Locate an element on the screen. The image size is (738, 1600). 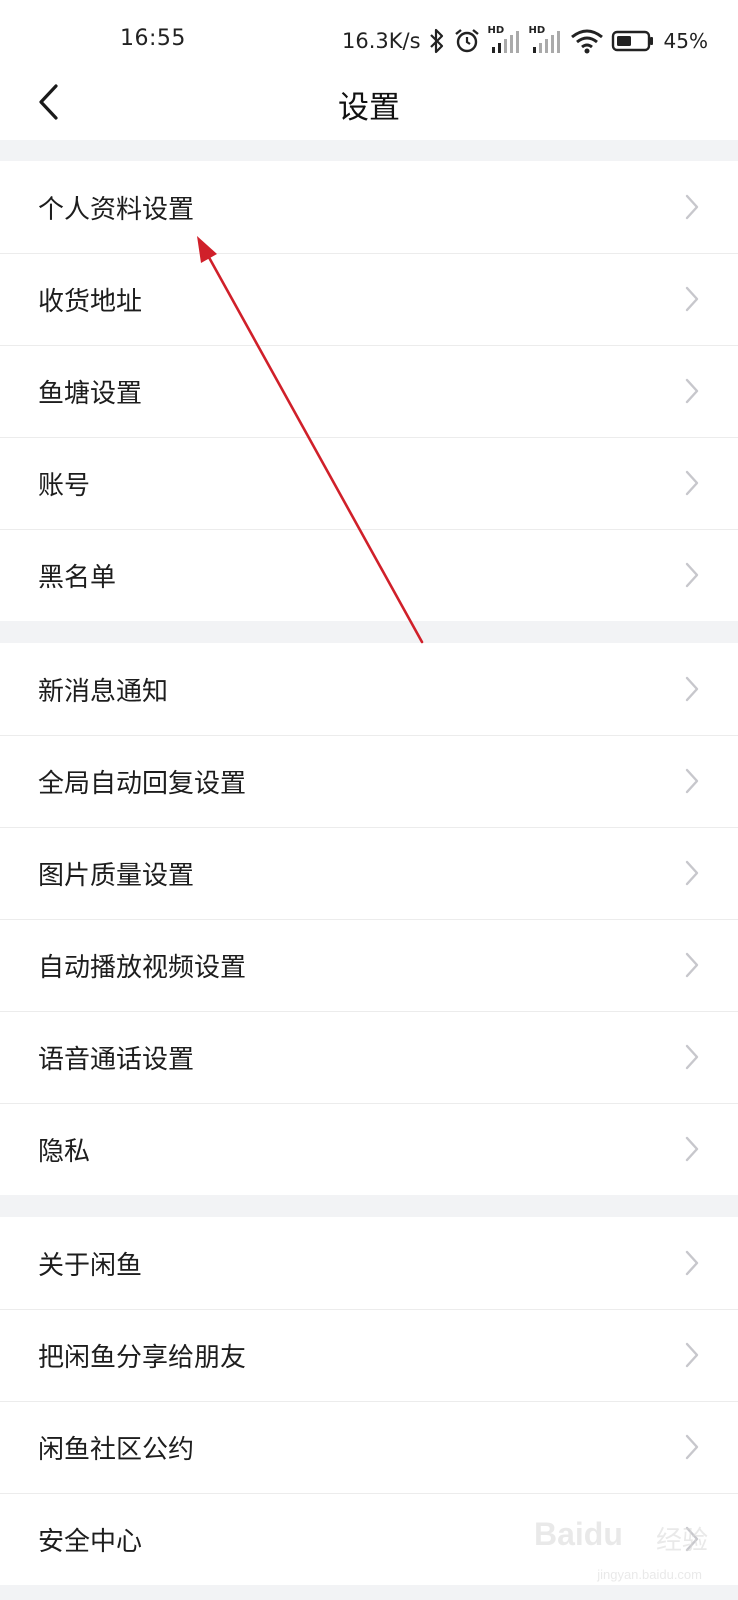
settings-row-shipping-address: 收货地址 is located at coordinates (369, 299).